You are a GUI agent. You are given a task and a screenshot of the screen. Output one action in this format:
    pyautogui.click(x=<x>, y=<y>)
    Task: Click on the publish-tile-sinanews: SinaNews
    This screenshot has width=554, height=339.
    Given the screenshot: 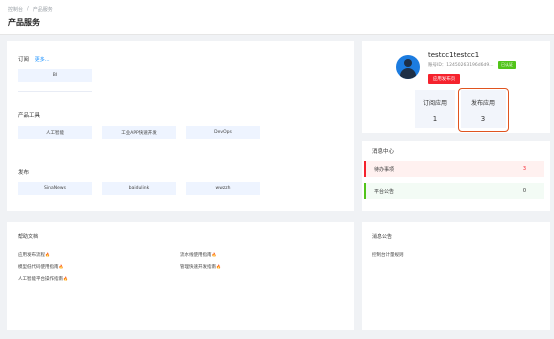 What is the action you would take?
    pyautogui.click(x=55, y=188)
    